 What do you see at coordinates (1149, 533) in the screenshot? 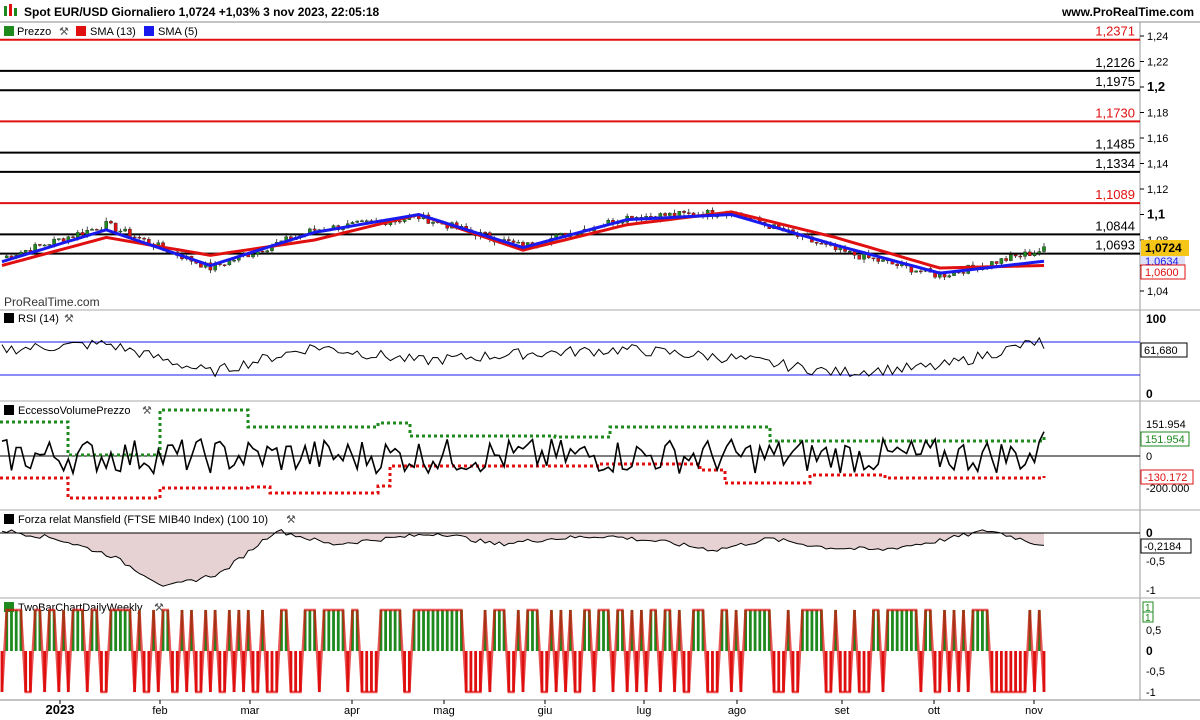
I see `mansfield-tick-0: 0` at bounding box center [1149, 533].